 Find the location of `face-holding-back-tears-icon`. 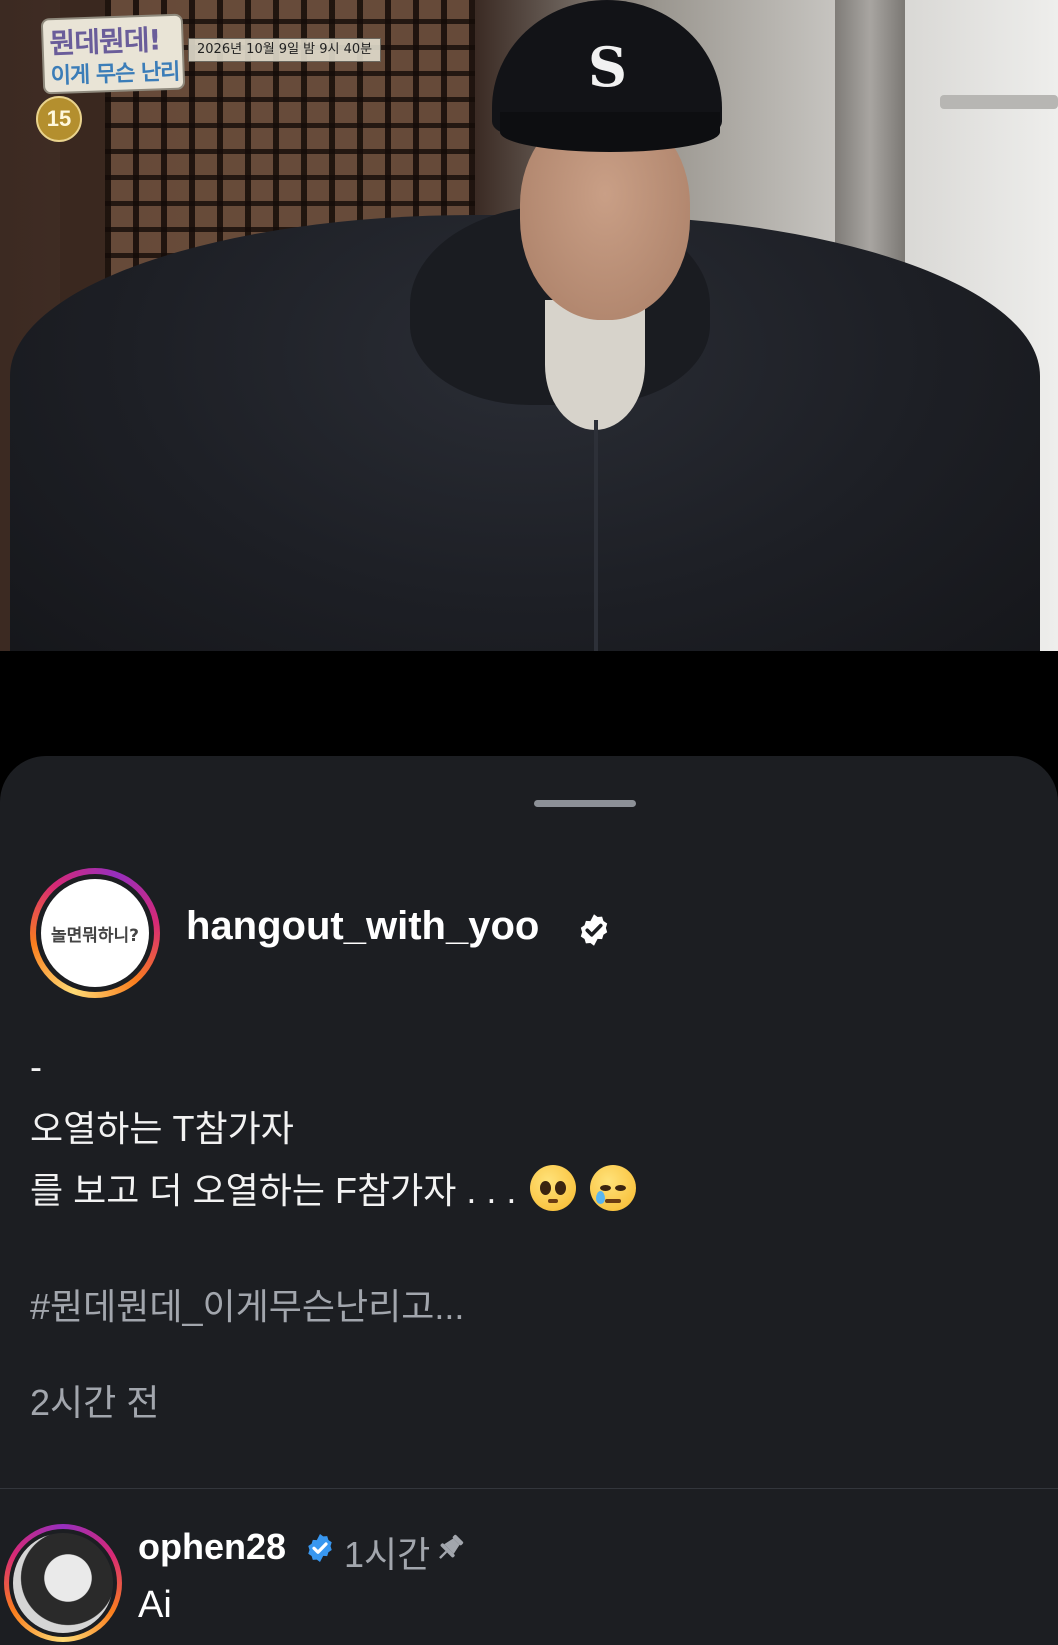

face-holding-back-tears-icon is located at coordinates (613, 1188).